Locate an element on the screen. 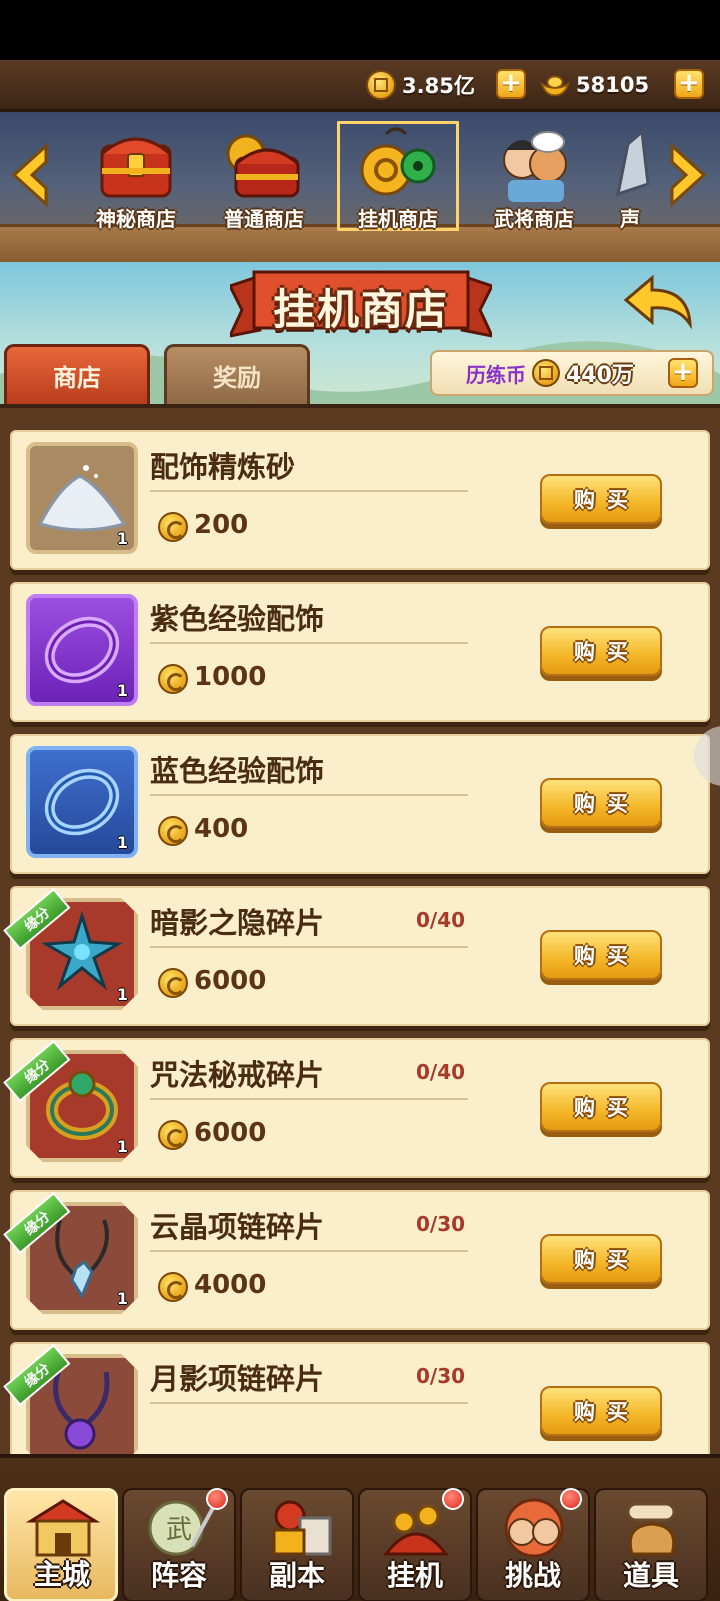 The width and height of the screenshot is (720, 1601). item-price: 4000 is located at coordinates (230, 1285).